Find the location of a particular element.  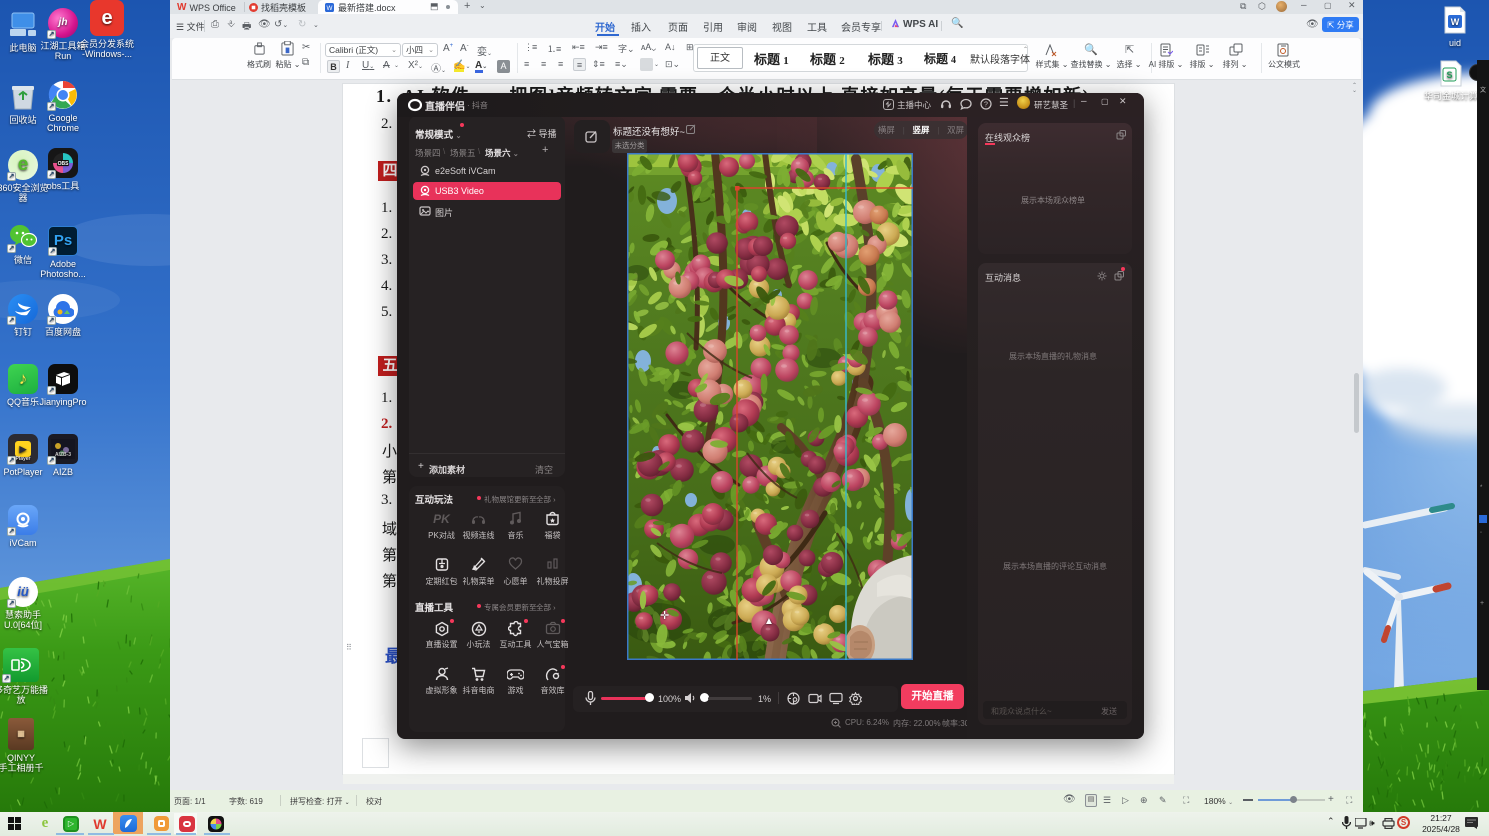

svg-text: S is located at coordinates (1449, 75).